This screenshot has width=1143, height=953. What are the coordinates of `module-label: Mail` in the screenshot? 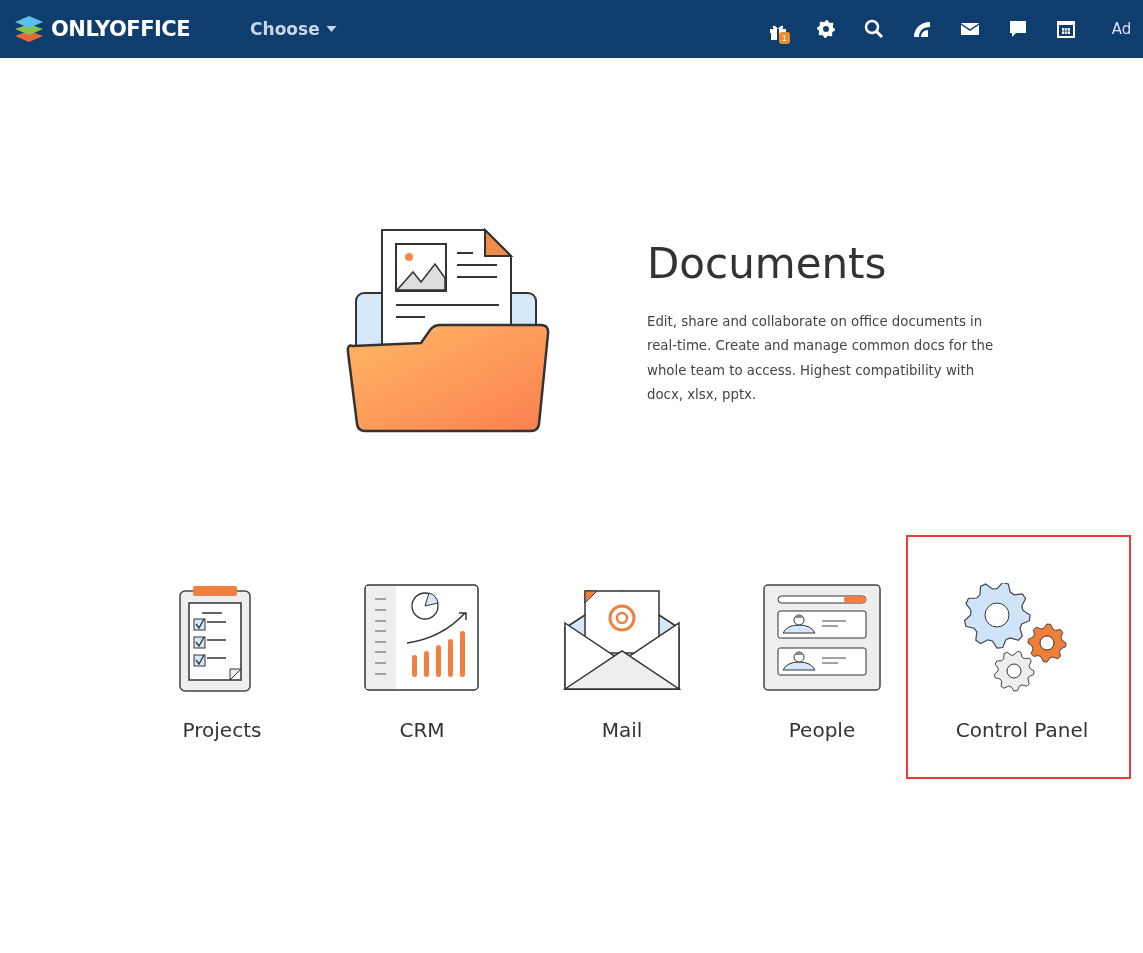 It's located at (622, 730).